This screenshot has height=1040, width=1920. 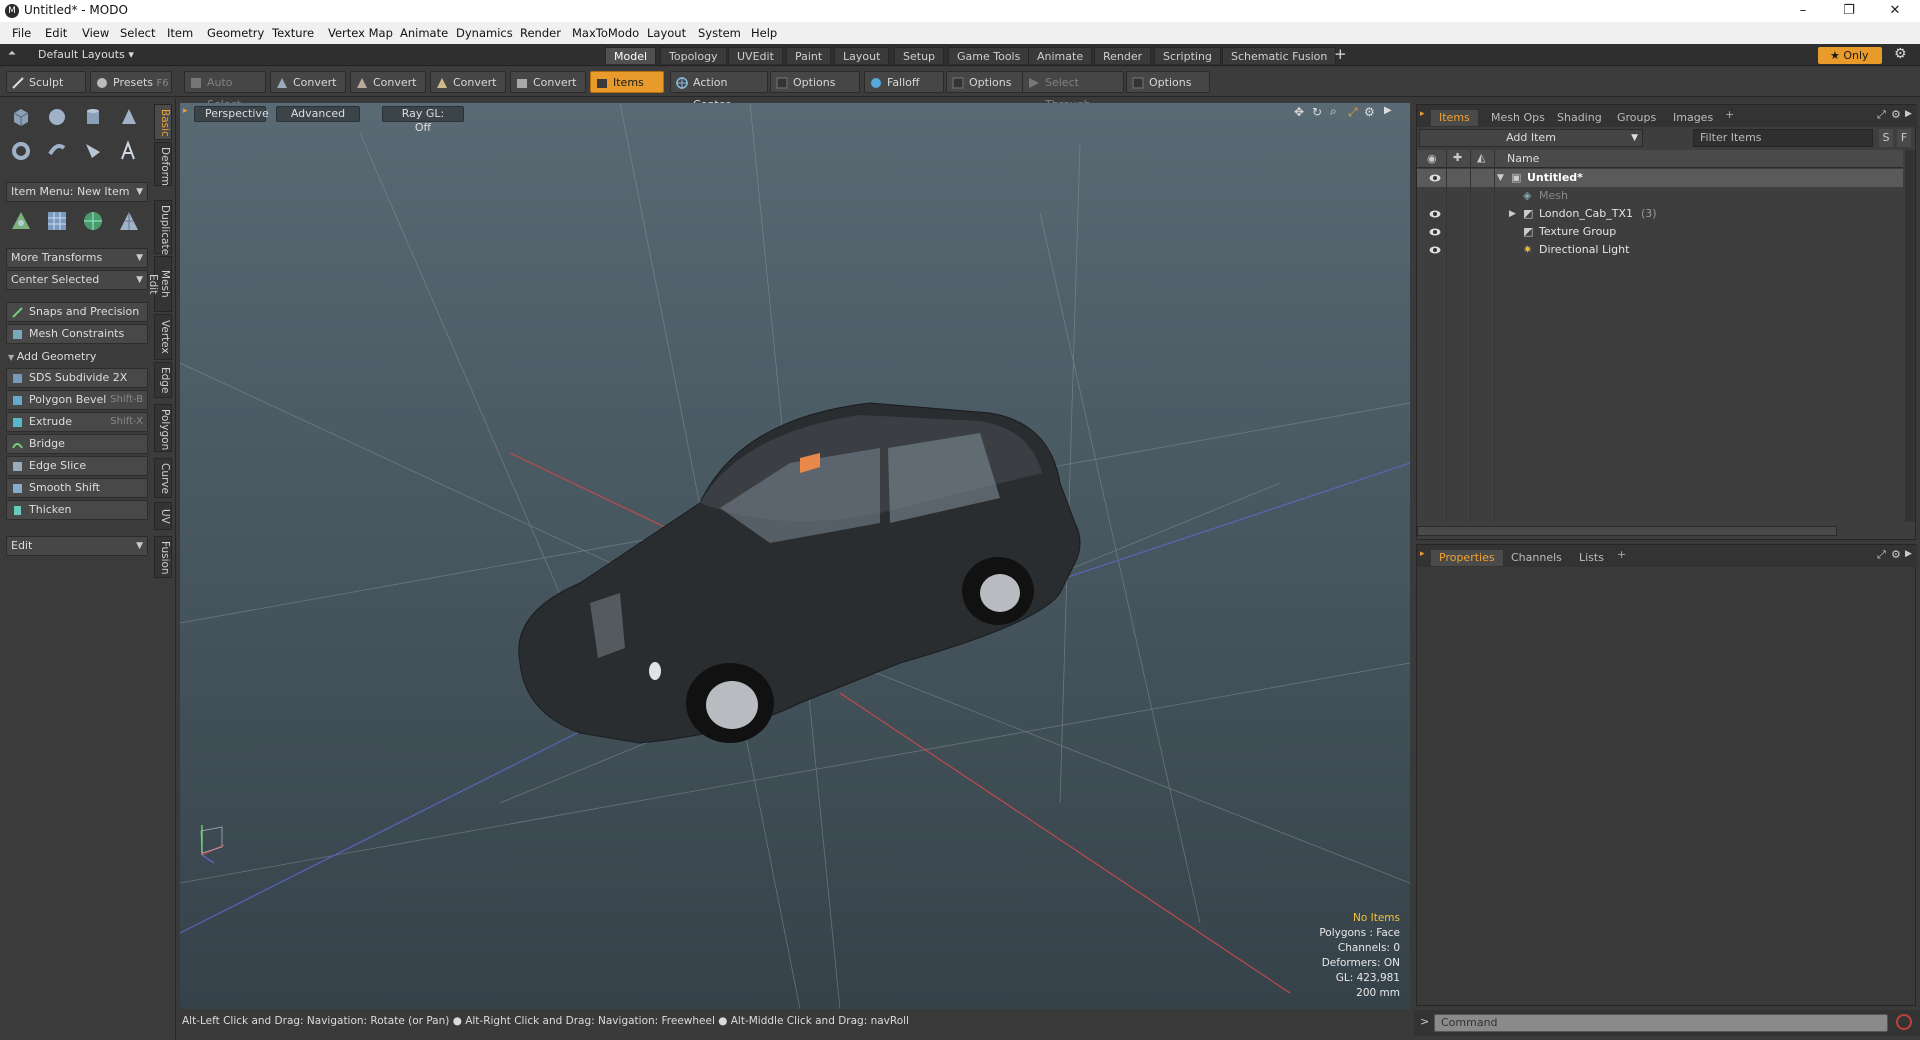 What do you see at coordinates (1881, 555) in the screenshot?
I see `expand-panel-icon: ⤢` at bounding box center [1881, 555].